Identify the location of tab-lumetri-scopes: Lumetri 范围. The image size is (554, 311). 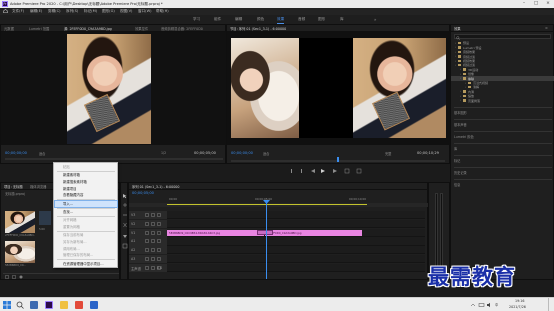
(39, 28).